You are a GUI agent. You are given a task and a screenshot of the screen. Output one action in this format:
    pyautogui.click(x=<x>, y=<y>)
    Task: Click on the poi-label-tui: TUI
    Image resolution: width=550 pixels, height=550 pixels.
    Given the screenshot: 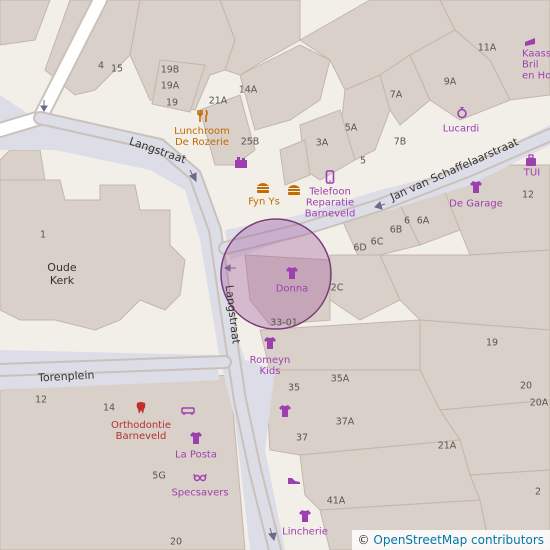 What is the action you would take?
    pyautogui.click(x=532, y=173)
    